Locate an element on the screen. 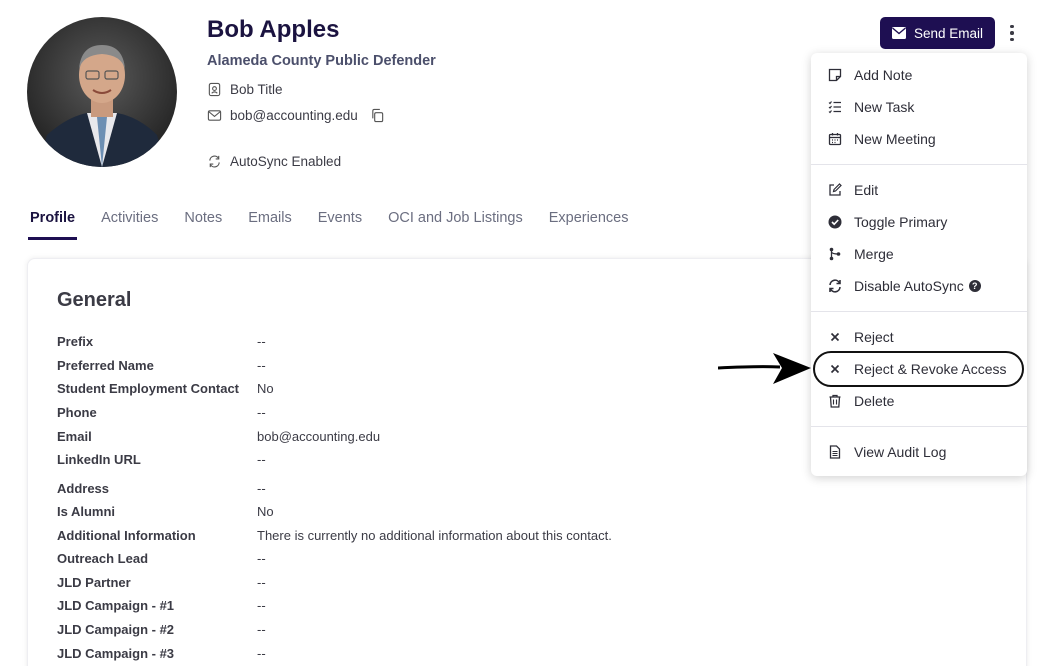 The image size is (1048, 666). menu-item-edit: Edit is located at coordinates (919, 190).